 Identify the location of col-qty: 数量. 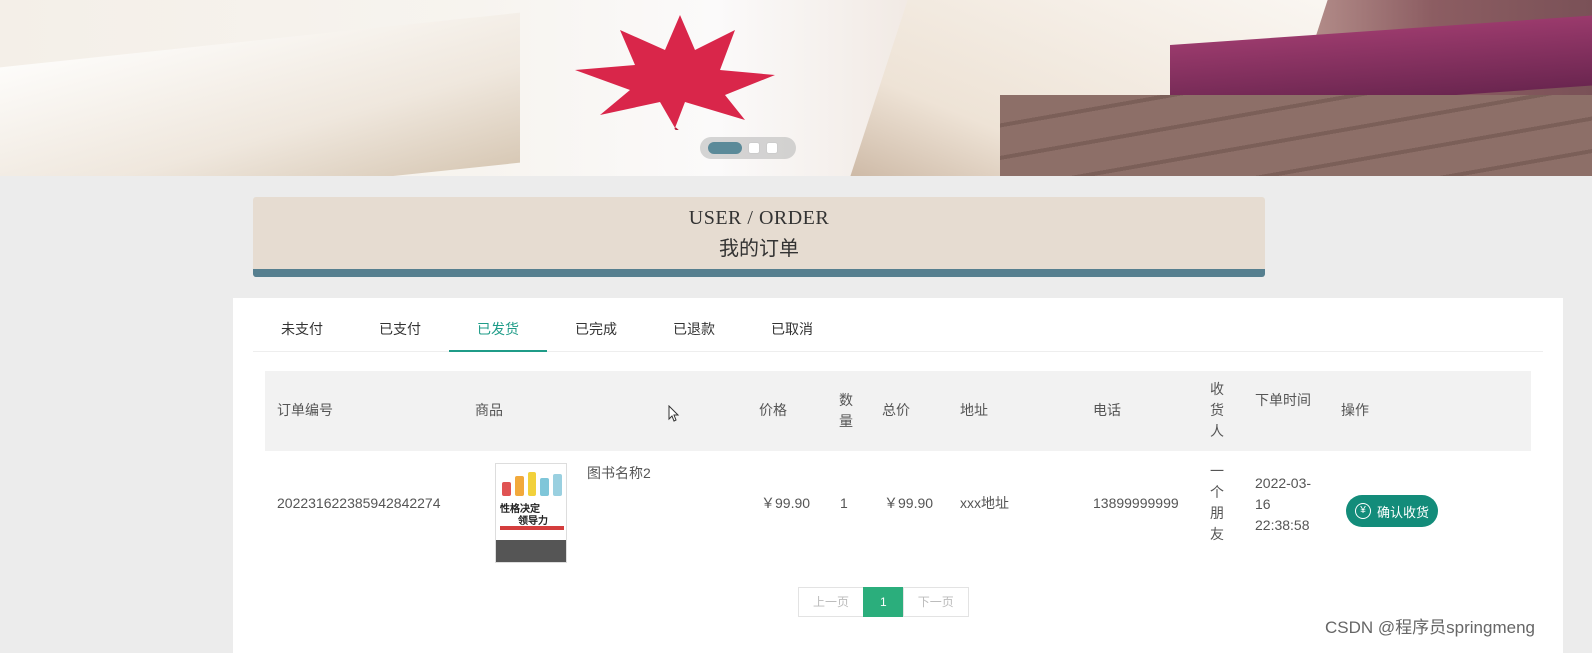
(846, 410).